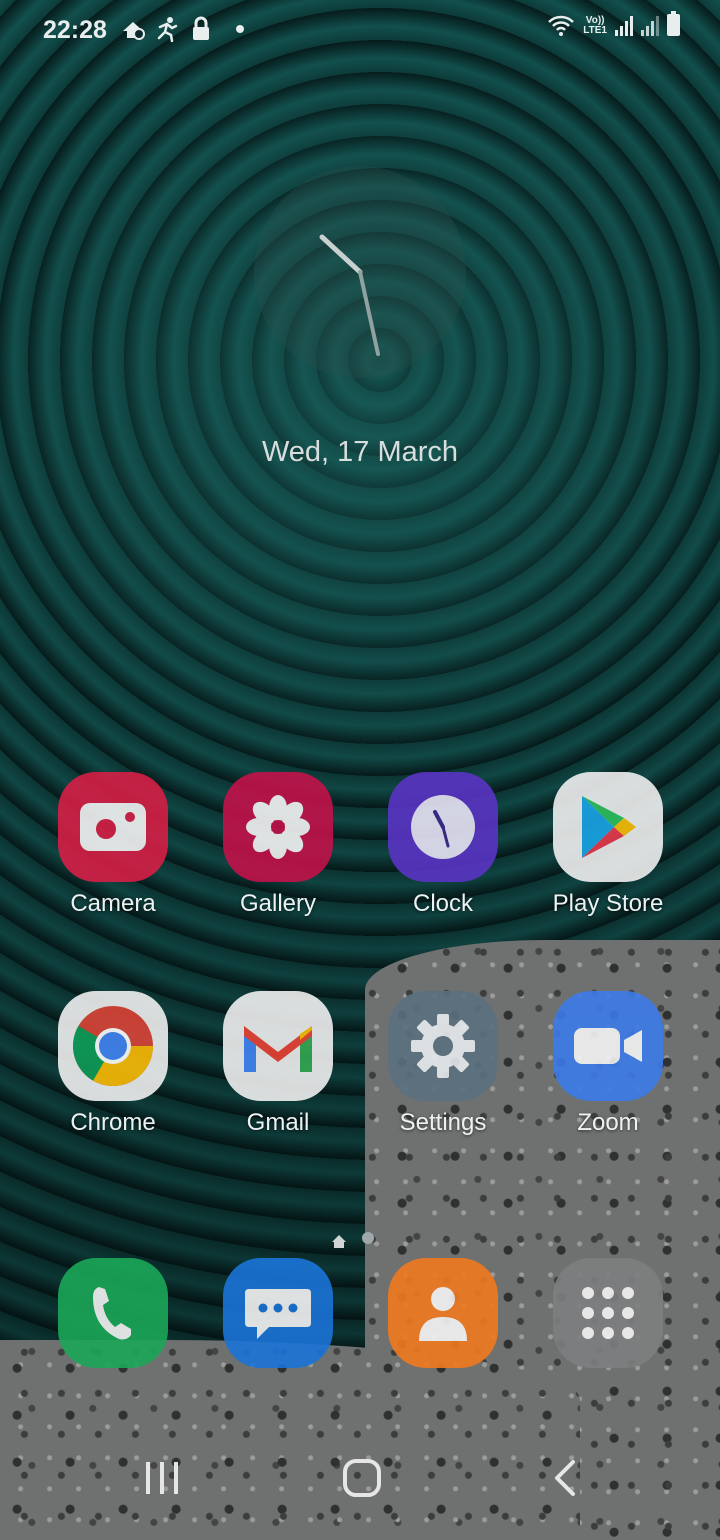  I want to click on back-icon, so click(565, 1478).